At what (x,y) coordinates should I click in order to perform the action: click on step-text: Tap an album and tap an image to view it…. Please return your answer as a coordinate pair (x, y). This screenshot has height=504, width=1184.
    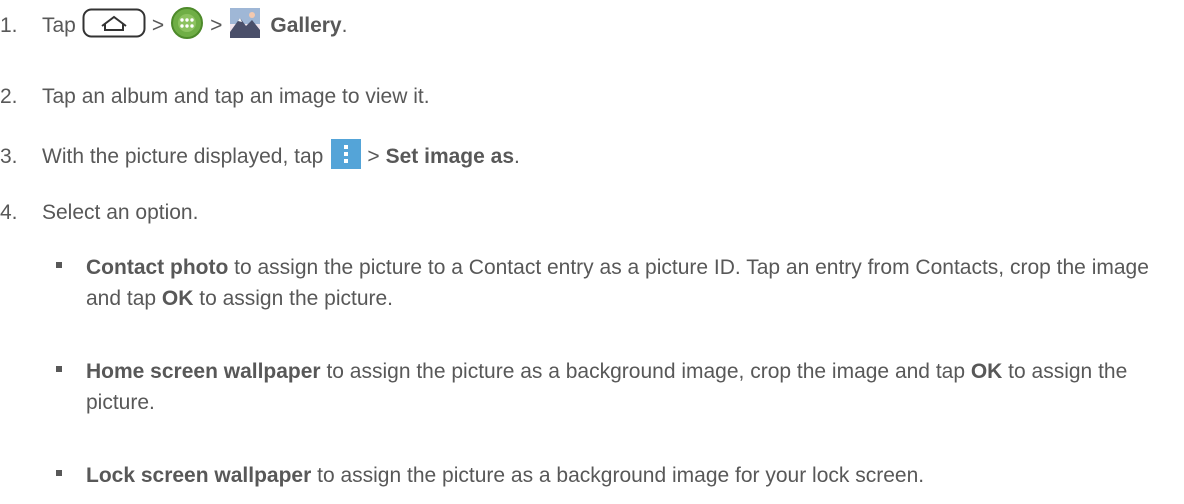
    Looking at the image, I should click on (236, 96).